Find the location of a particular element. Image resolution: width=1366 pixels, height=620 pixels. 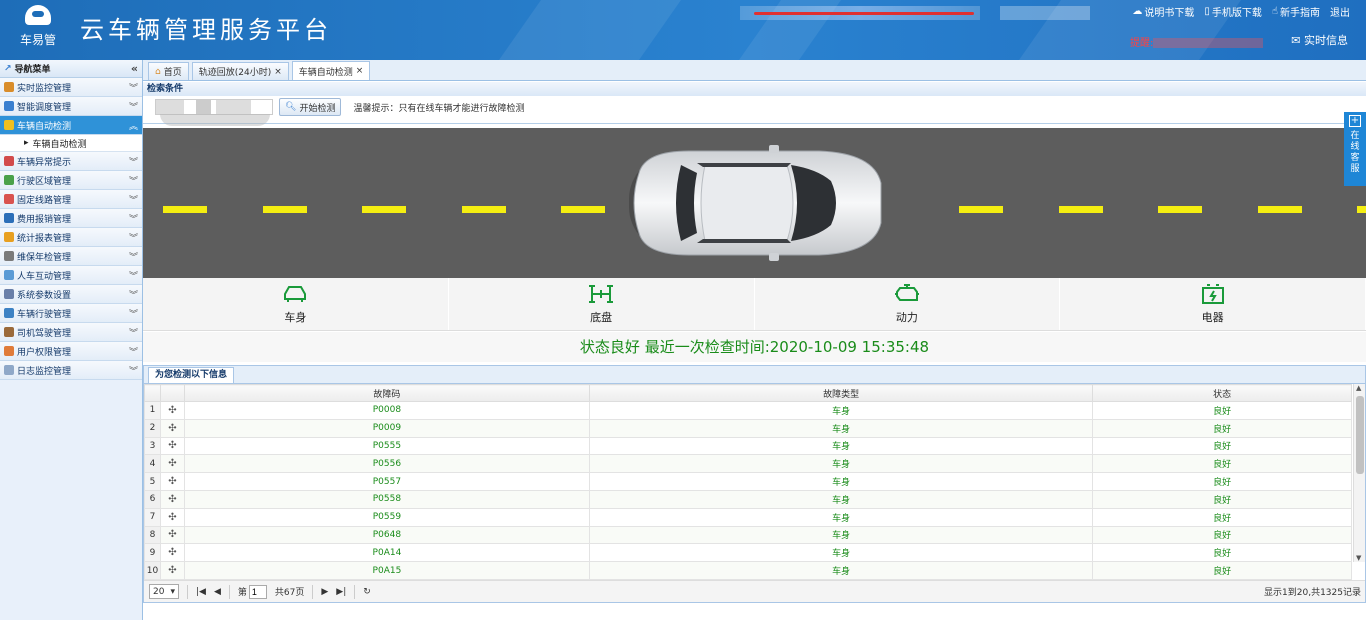

realtime-info-link: ✉ 实时信息 is located at coordinates (1319, 40).